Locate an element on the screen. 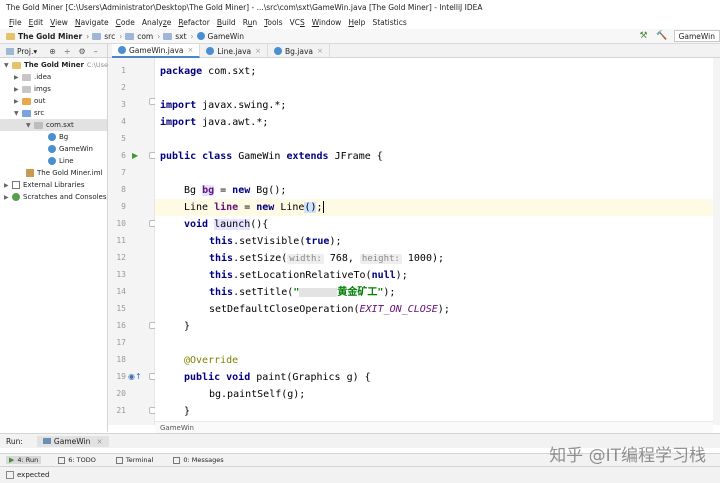  code-line-15: setDefaultCloseOperation(EXIT_ON_CLOSE); is located at coordinates (329, 309).